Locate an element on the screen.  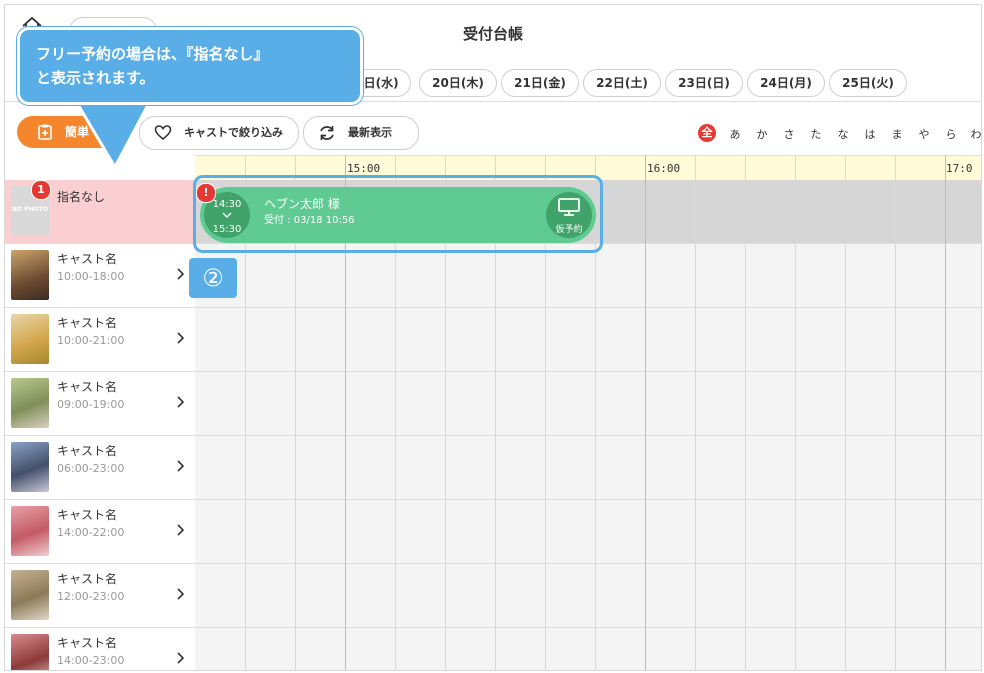
kana-filter-ra: ら is located at coordinates (951, 134).